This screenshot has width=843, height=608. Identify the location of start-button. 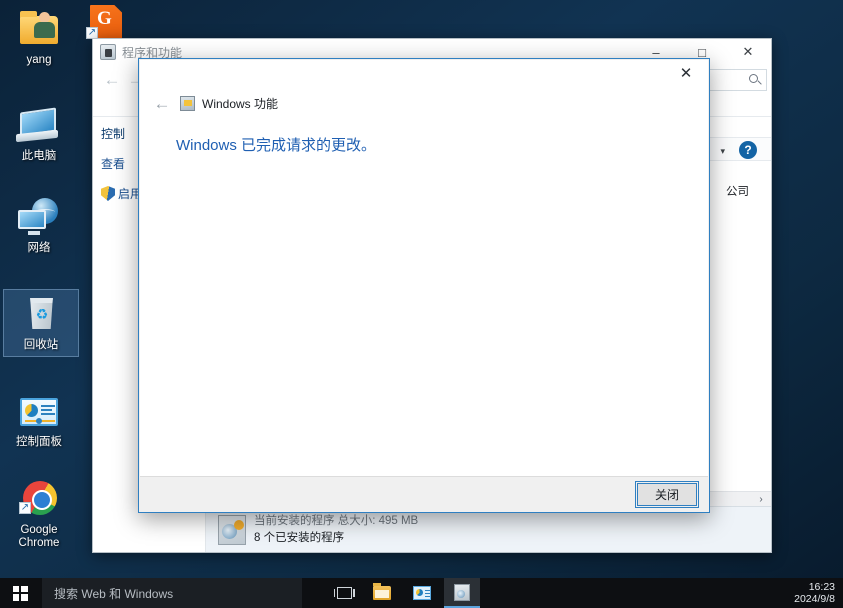
(20, 593).